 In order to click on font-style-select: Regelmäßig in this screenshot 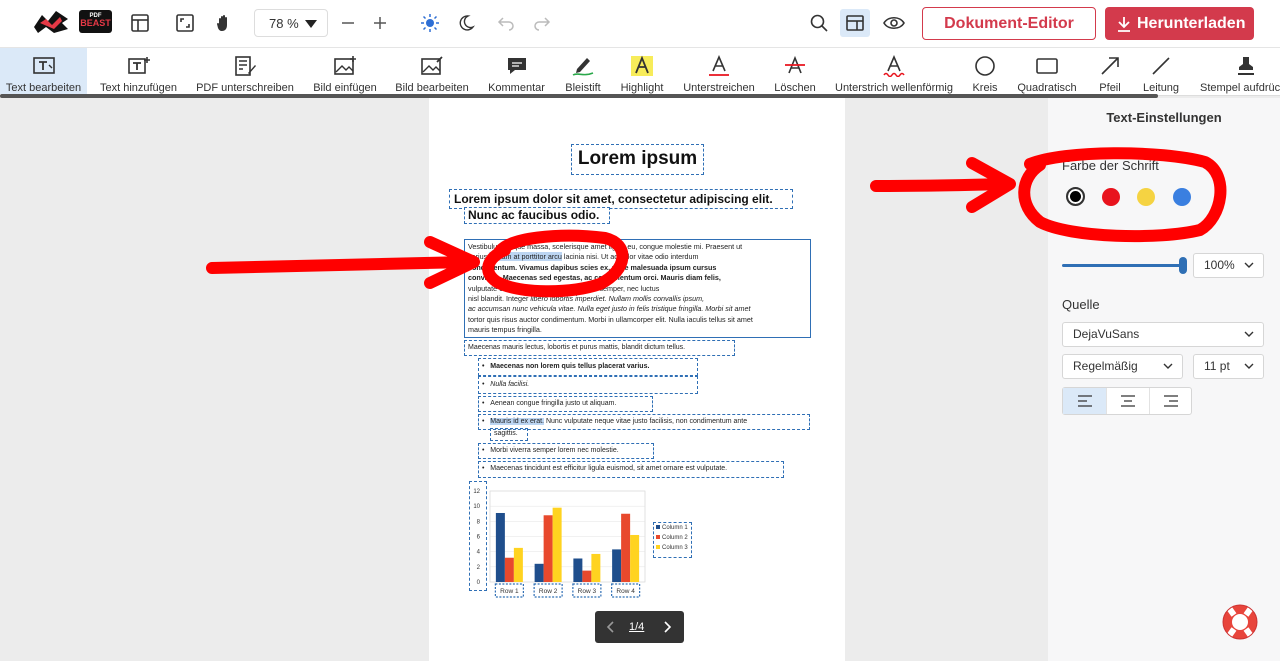, I will do `click(1122, 366)`.